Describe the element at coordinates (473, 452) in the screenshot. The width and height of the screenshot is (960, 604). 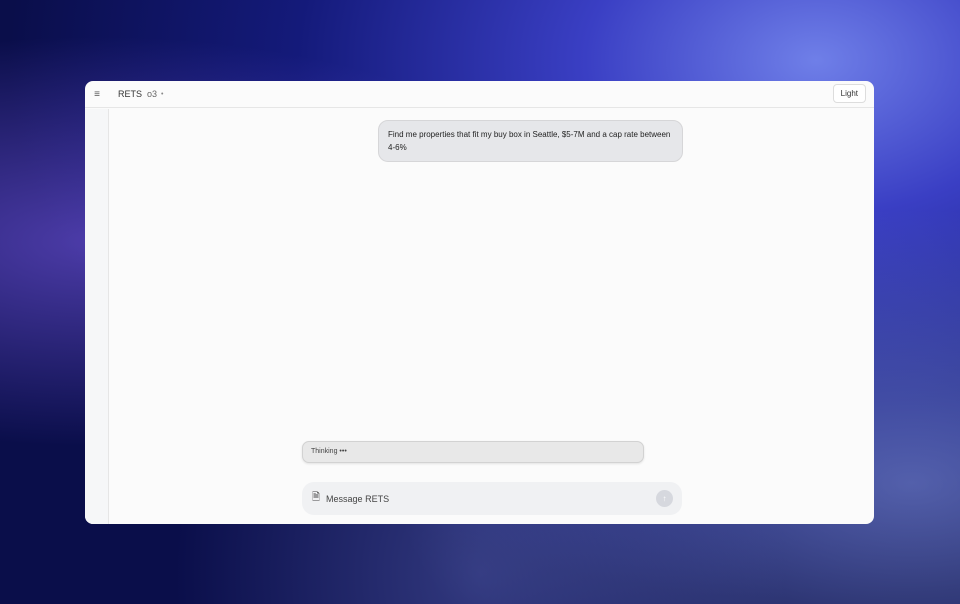
I see `thinking-indicator: Thinking •••` at that location.